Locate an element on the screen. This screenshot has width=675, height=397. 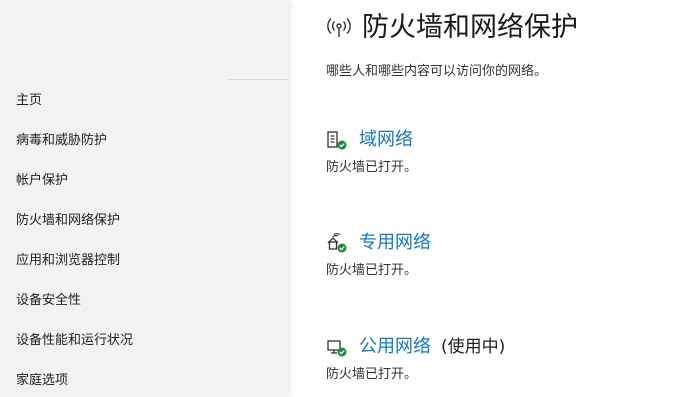
domain-network-header: 域网络 is located at coordinates (496, 140).